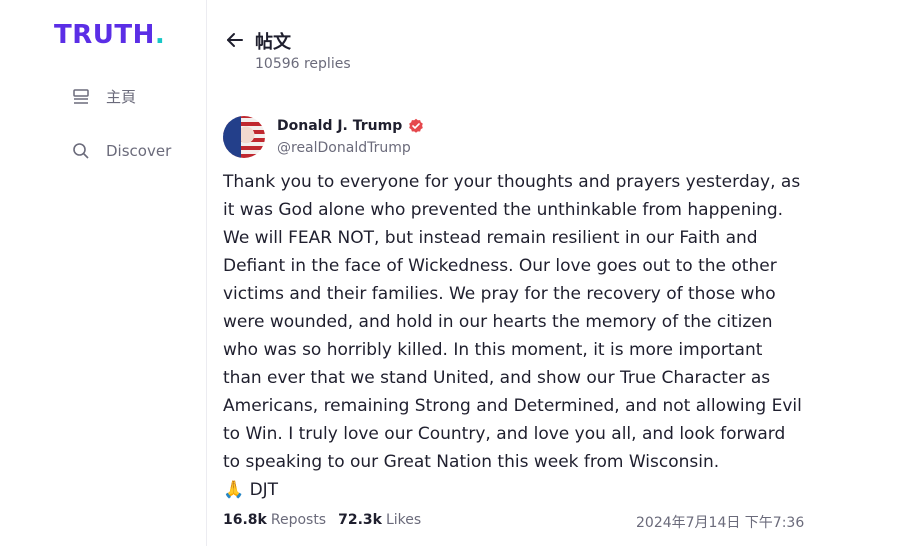  What do you see at coordinates (303, 64) in the screenshot?
I see `replies-count: 10596 replies` at bounding box center [303, 64].